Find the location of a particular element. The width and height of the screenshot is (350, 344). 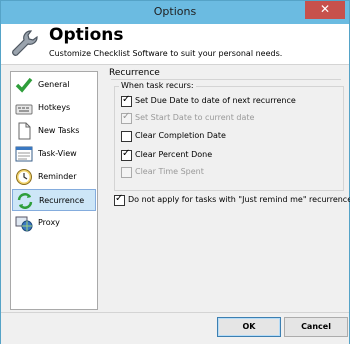

nav-label: Recurrence is located at coordinates (62, 200).